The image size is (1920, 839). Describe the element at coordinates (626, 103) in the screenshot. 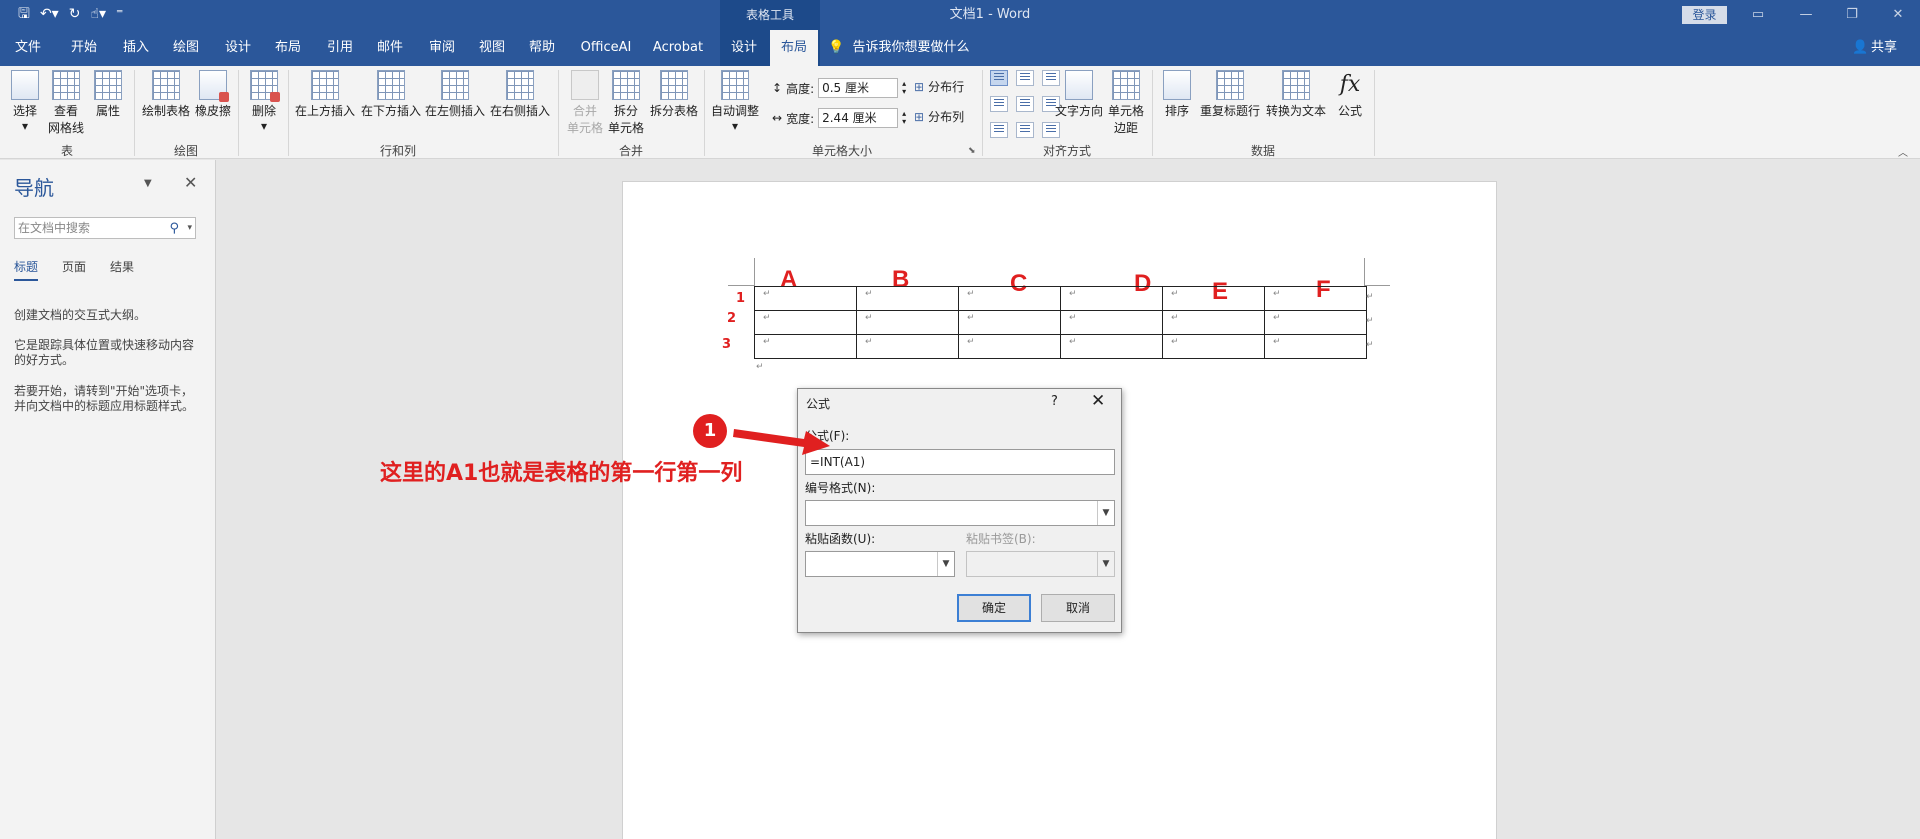

I see `split-cells-button: 拆分 单元格` at that location.